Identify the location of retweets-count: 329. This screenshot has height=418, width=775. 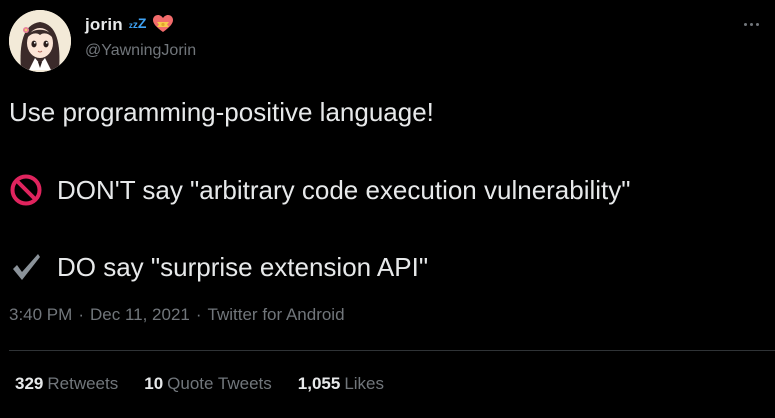
(29, 383).